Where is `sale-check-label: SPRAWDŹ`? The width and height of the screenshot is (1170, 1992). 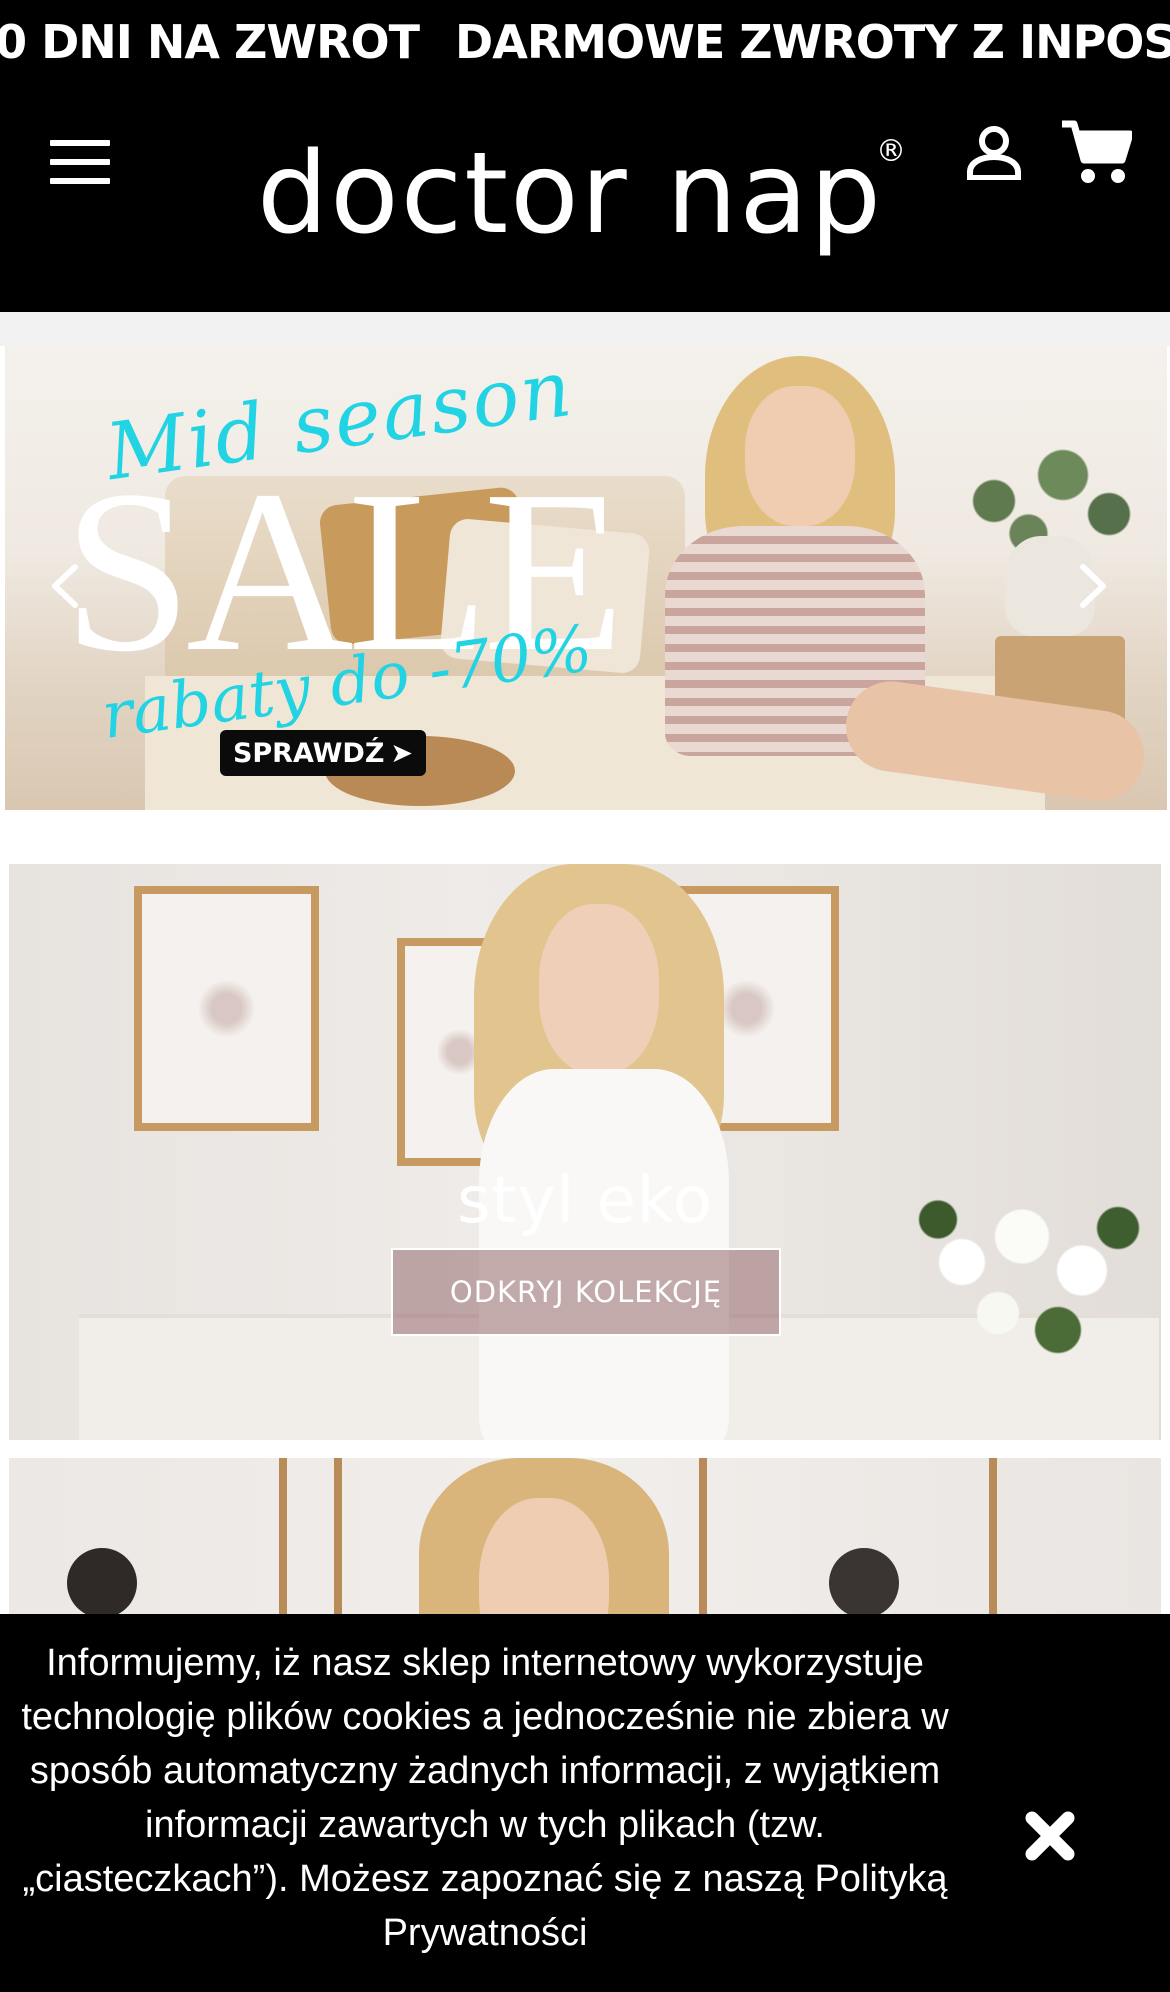
sale-check-label: SPRAWDŹ is located at coordinates (308, 753).